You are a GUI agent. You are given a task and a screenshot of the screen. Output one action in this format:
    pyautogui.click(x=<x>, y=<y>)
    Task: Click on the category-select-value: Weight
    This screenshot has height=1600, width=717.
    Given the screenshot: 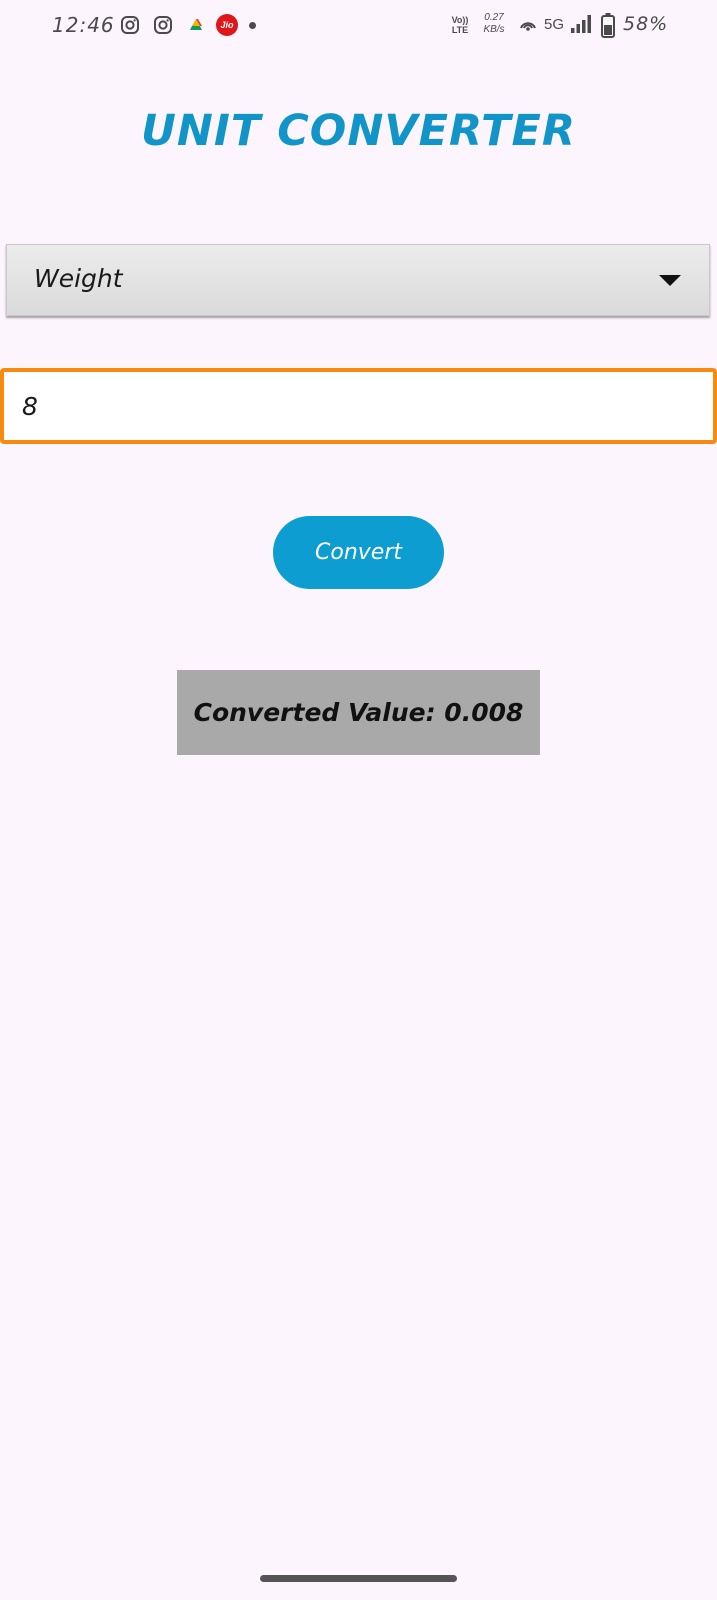 What is the action you would take?
    pyautogui.click(x=78, y=278)
    